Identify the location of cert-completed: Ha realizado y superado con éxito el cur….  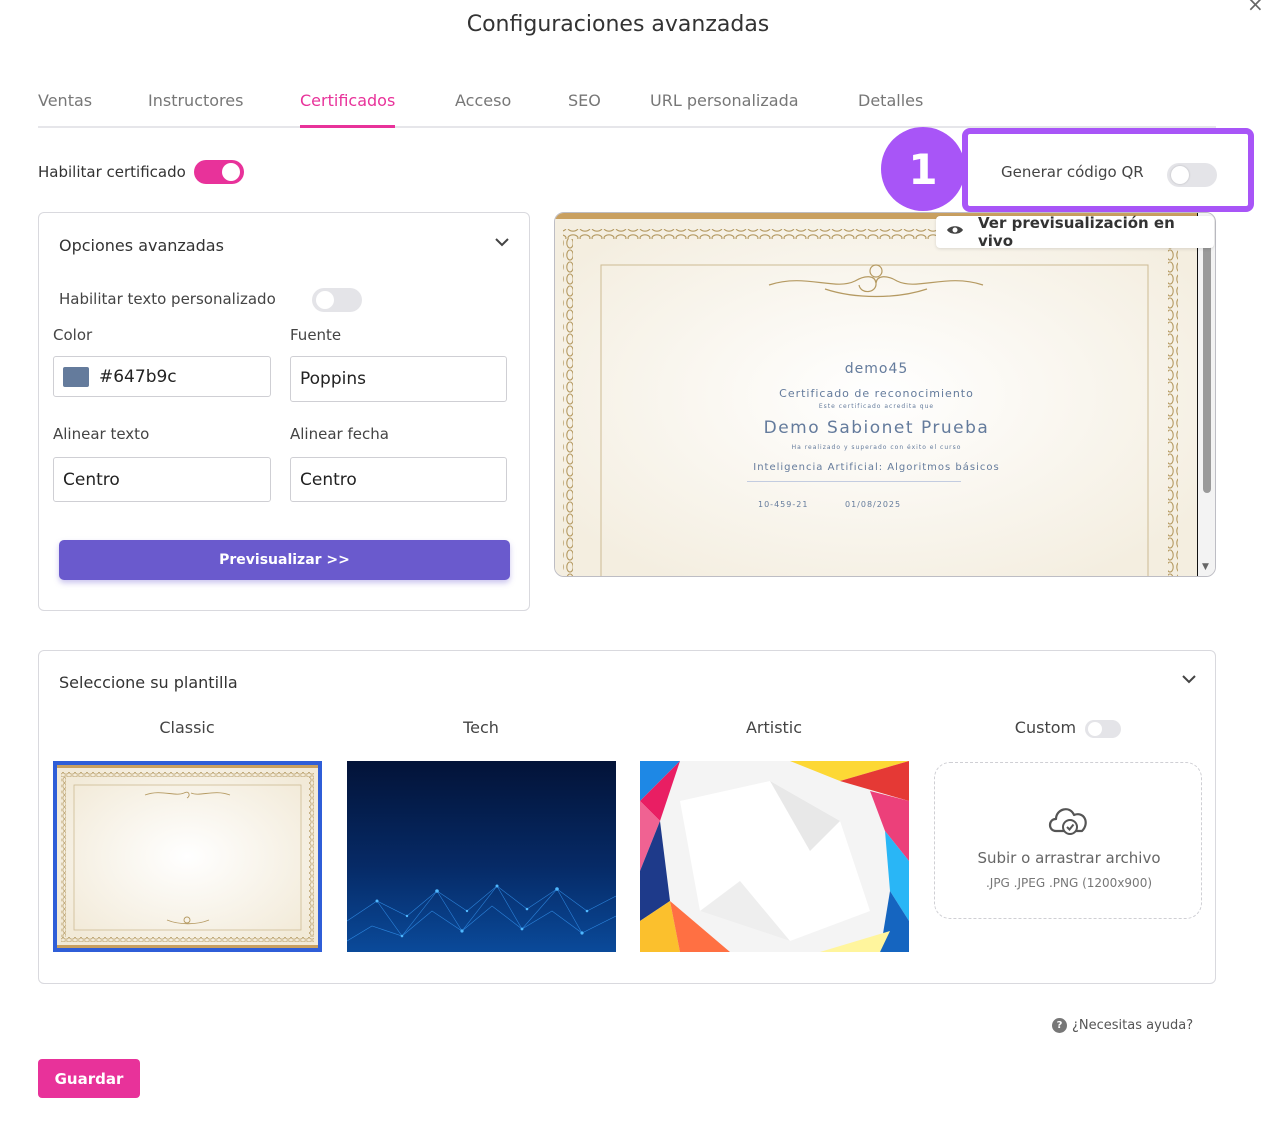
(876, 447).